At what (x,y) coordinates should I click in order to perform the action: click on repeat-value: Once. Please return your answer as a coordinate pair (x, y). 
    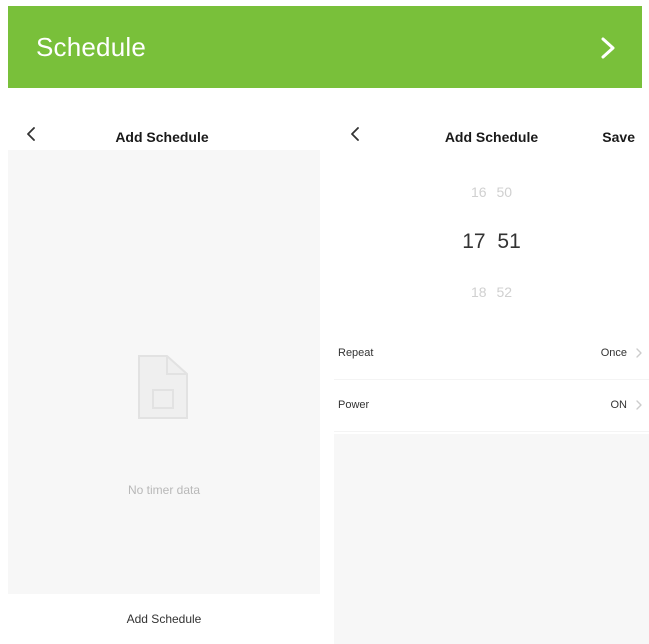
    Looking at the image, I should click on (613, 353).